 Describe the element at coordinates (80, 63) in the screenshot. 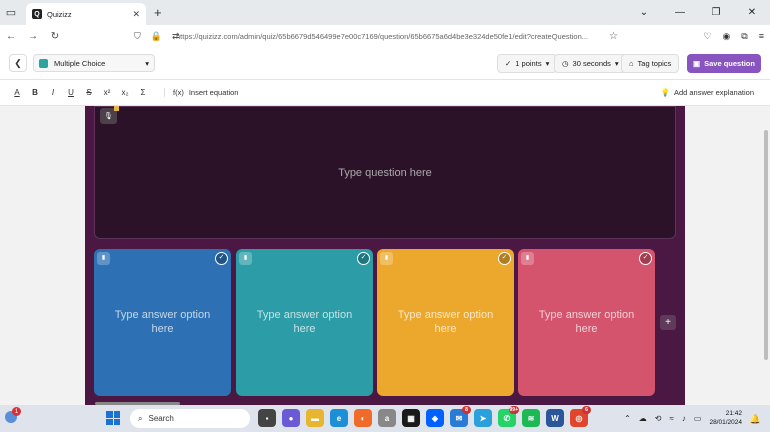

I see `question-type-label: Multiple Choice` at that location.